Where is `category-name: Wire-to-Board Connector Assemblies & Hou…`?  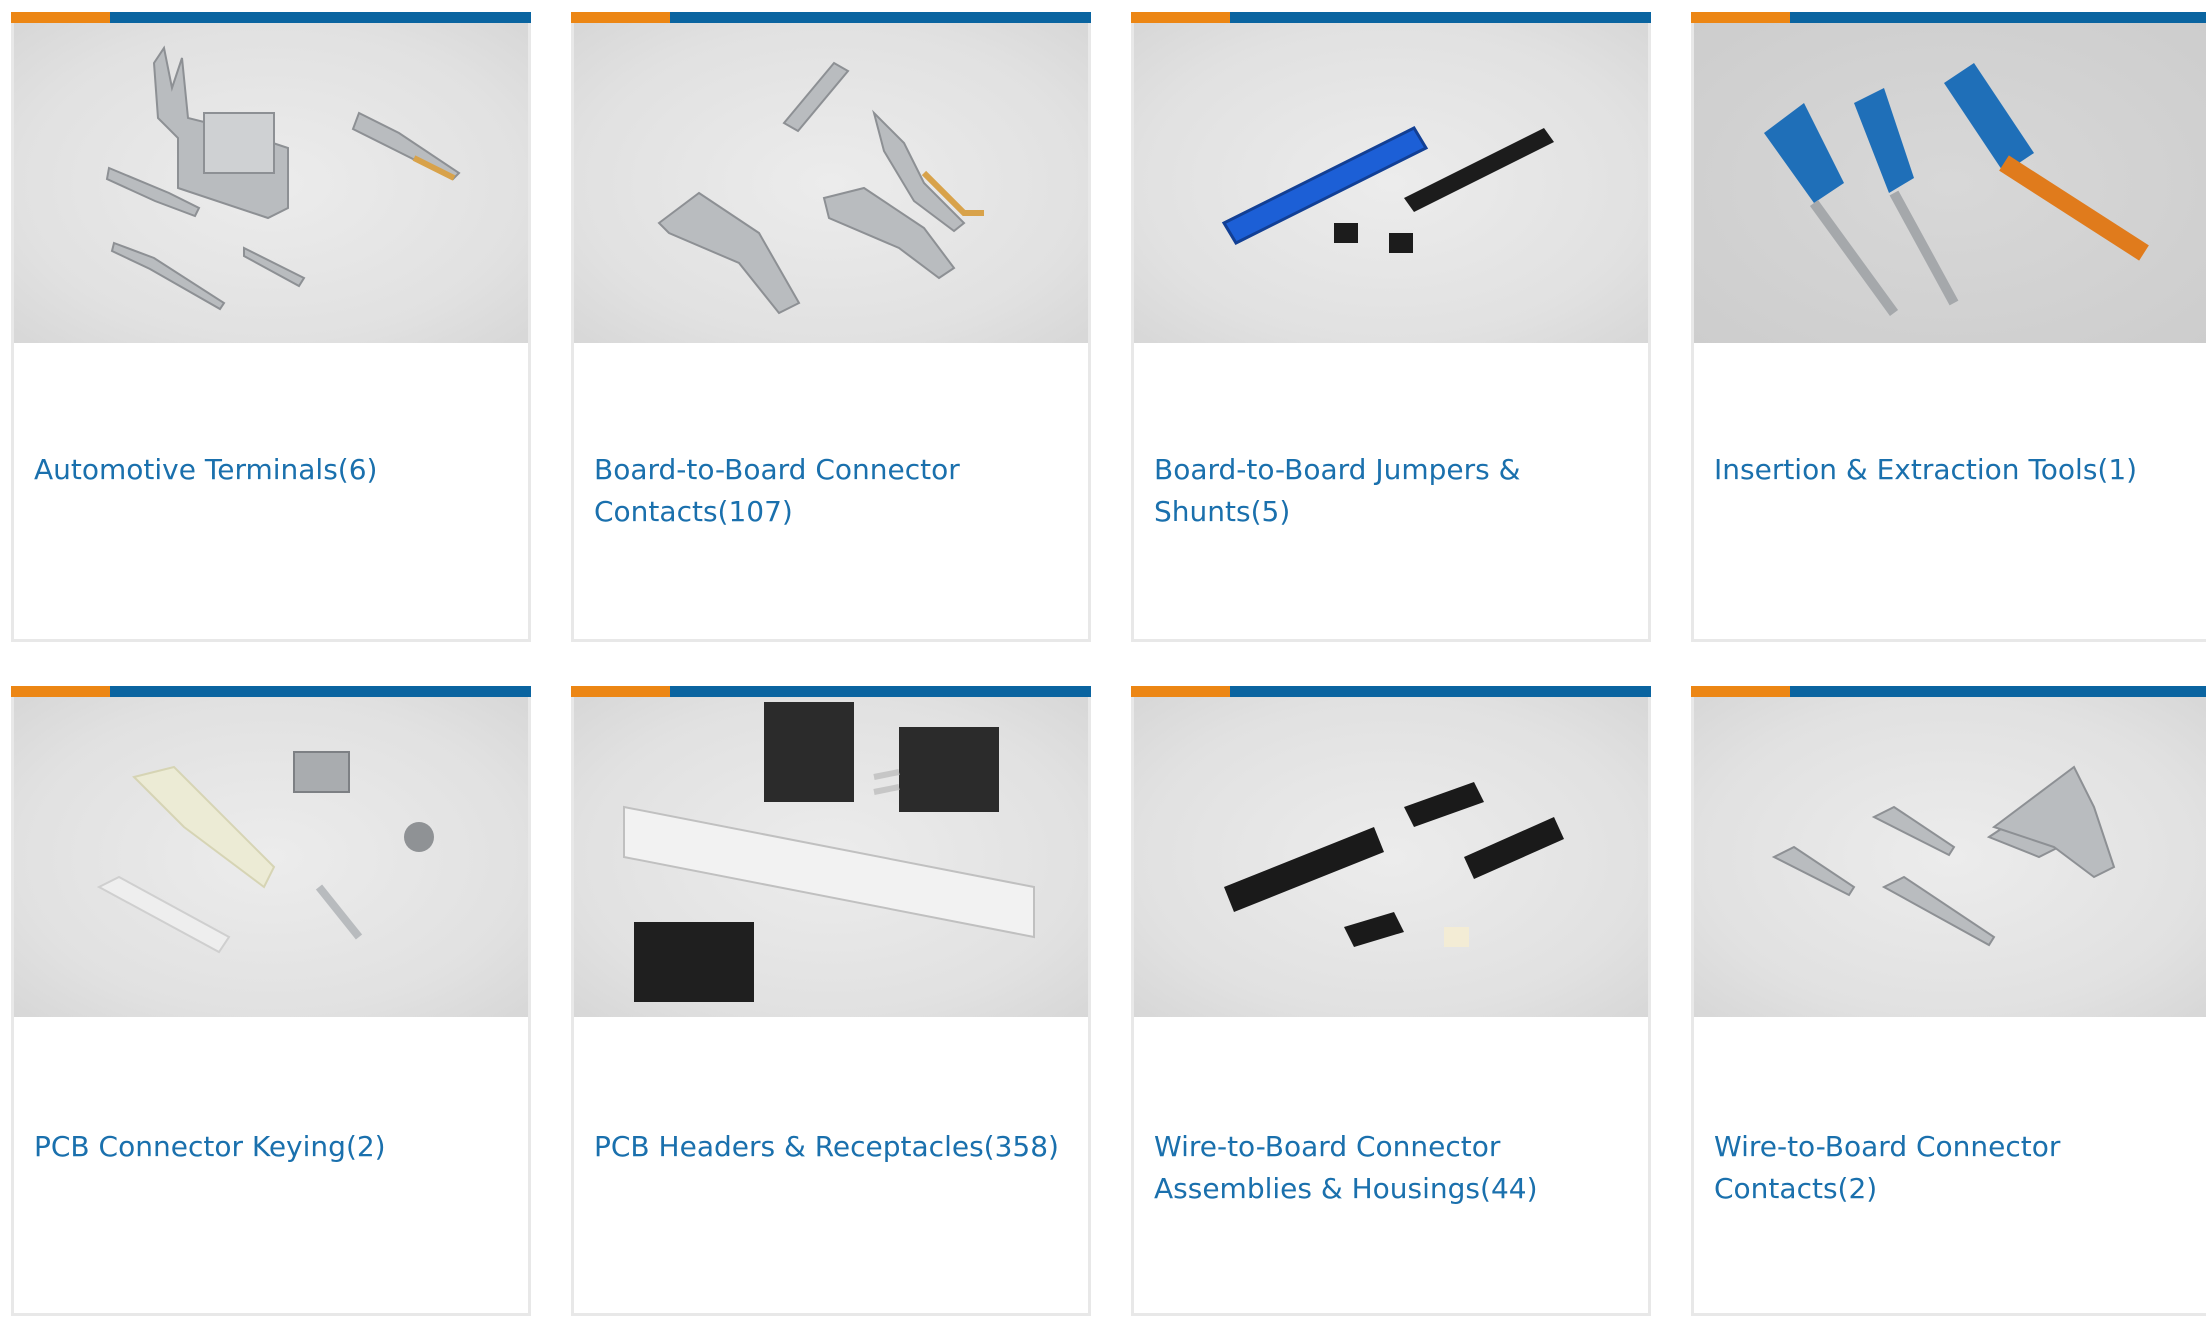 category-name: Wire-to-Board Connector Assemblies & Hou… is located at coordinates (1327, 1167).